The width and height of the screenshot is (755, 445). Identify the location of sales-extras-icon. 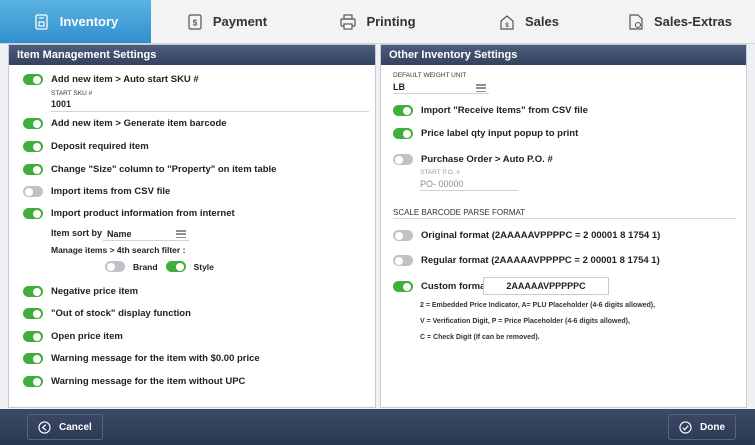
(636, 21).